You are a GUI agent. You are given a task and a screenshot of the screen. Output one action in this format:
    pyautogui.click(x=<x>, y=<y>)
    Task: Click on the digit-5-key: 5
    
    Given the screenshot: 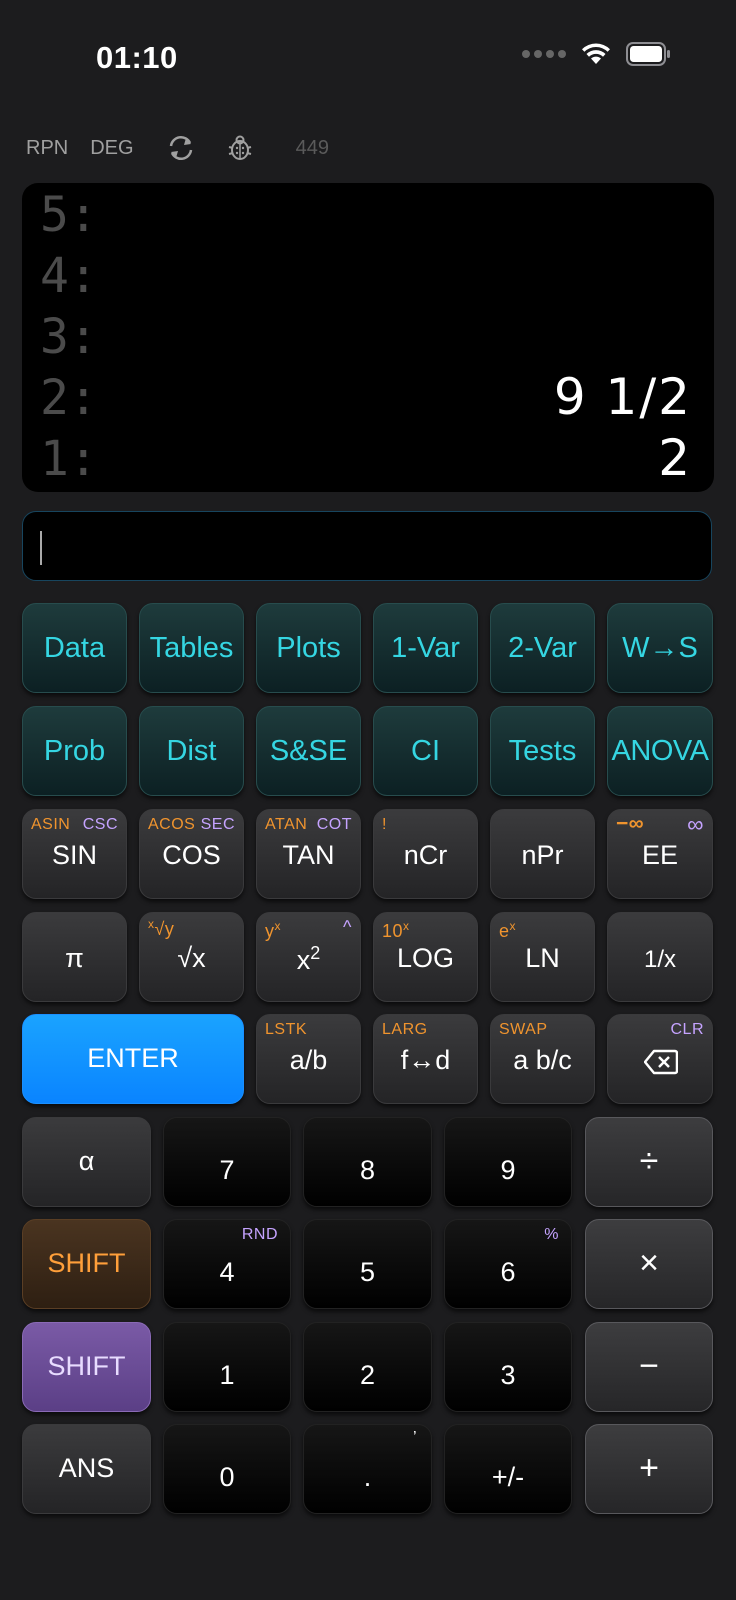 What is the action you would take?
    pyautogui.click(x=367, y=1264)
    